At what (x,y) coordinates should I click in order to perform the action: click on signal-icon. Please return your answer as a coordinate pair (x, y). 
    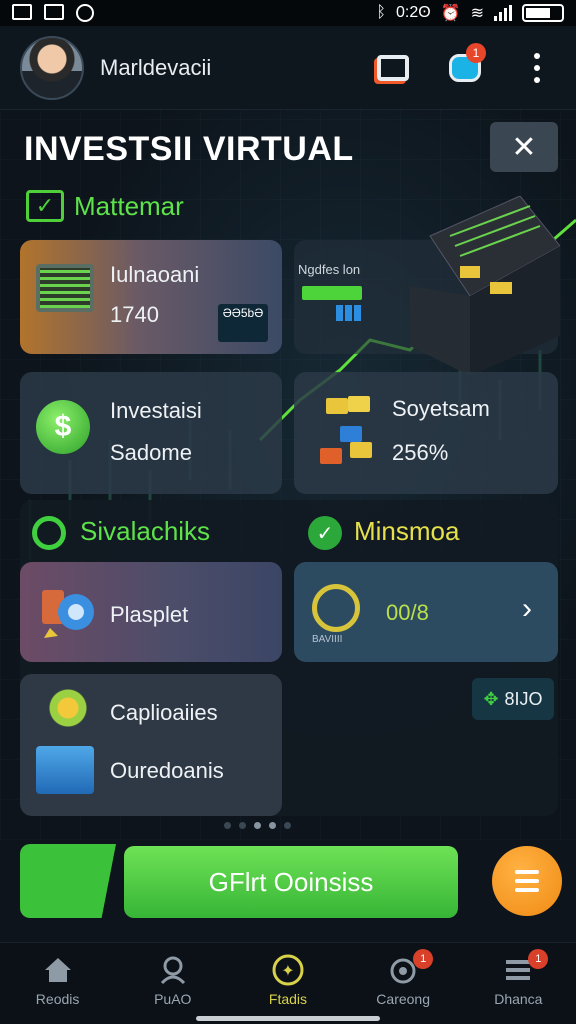
    Looking at the image, I should click on (503, 13).